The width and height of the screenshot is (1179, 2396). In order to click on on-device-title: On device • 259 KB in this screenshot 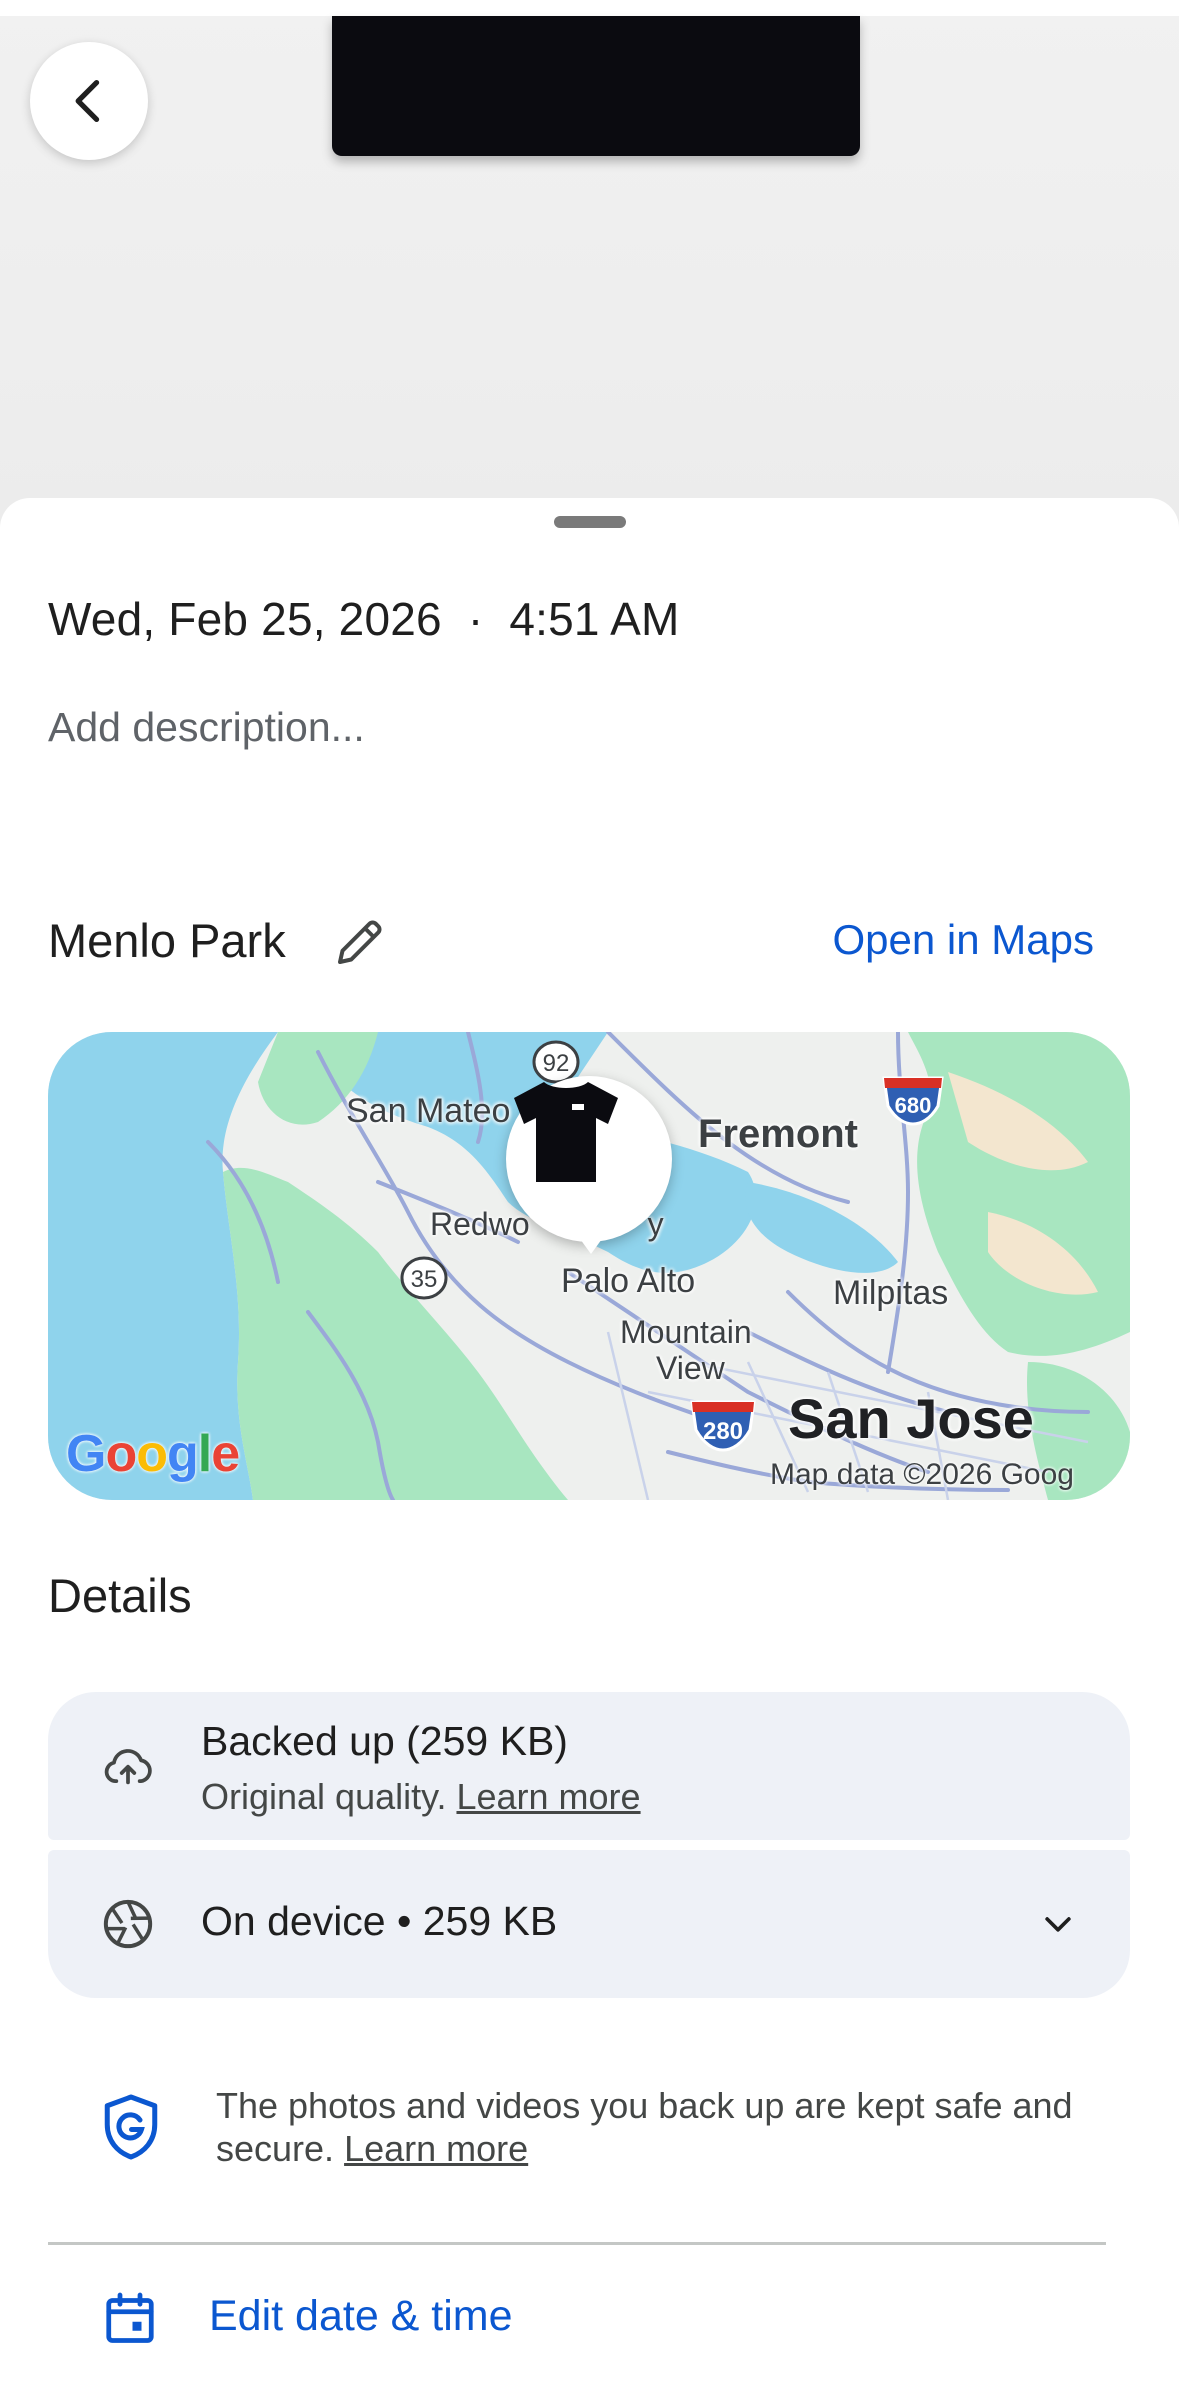, I will do `click(379, 1921)`.